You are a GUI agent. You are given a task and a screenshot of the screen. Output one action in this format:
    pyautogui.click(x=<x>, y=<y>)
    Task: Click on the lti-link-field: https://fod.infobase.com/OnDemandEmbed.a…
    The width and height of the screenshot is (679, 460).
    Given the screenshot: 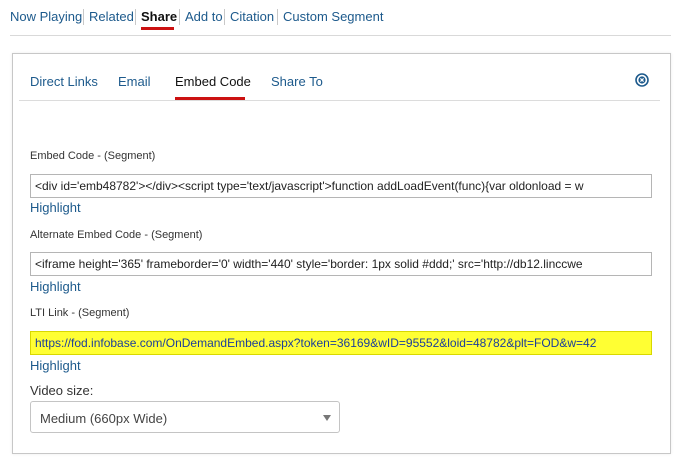 What is the action you would take?
    pyautogui.click(x=341, y=343)
    